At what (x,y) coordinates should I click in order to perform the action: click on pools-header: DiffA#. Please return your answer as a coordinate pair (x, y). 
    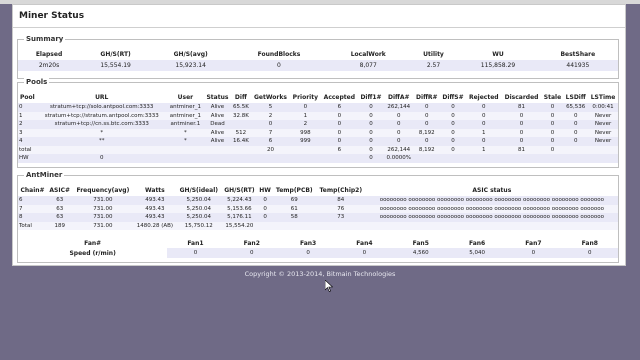
    Looking at the image, I should click on (398, 97).